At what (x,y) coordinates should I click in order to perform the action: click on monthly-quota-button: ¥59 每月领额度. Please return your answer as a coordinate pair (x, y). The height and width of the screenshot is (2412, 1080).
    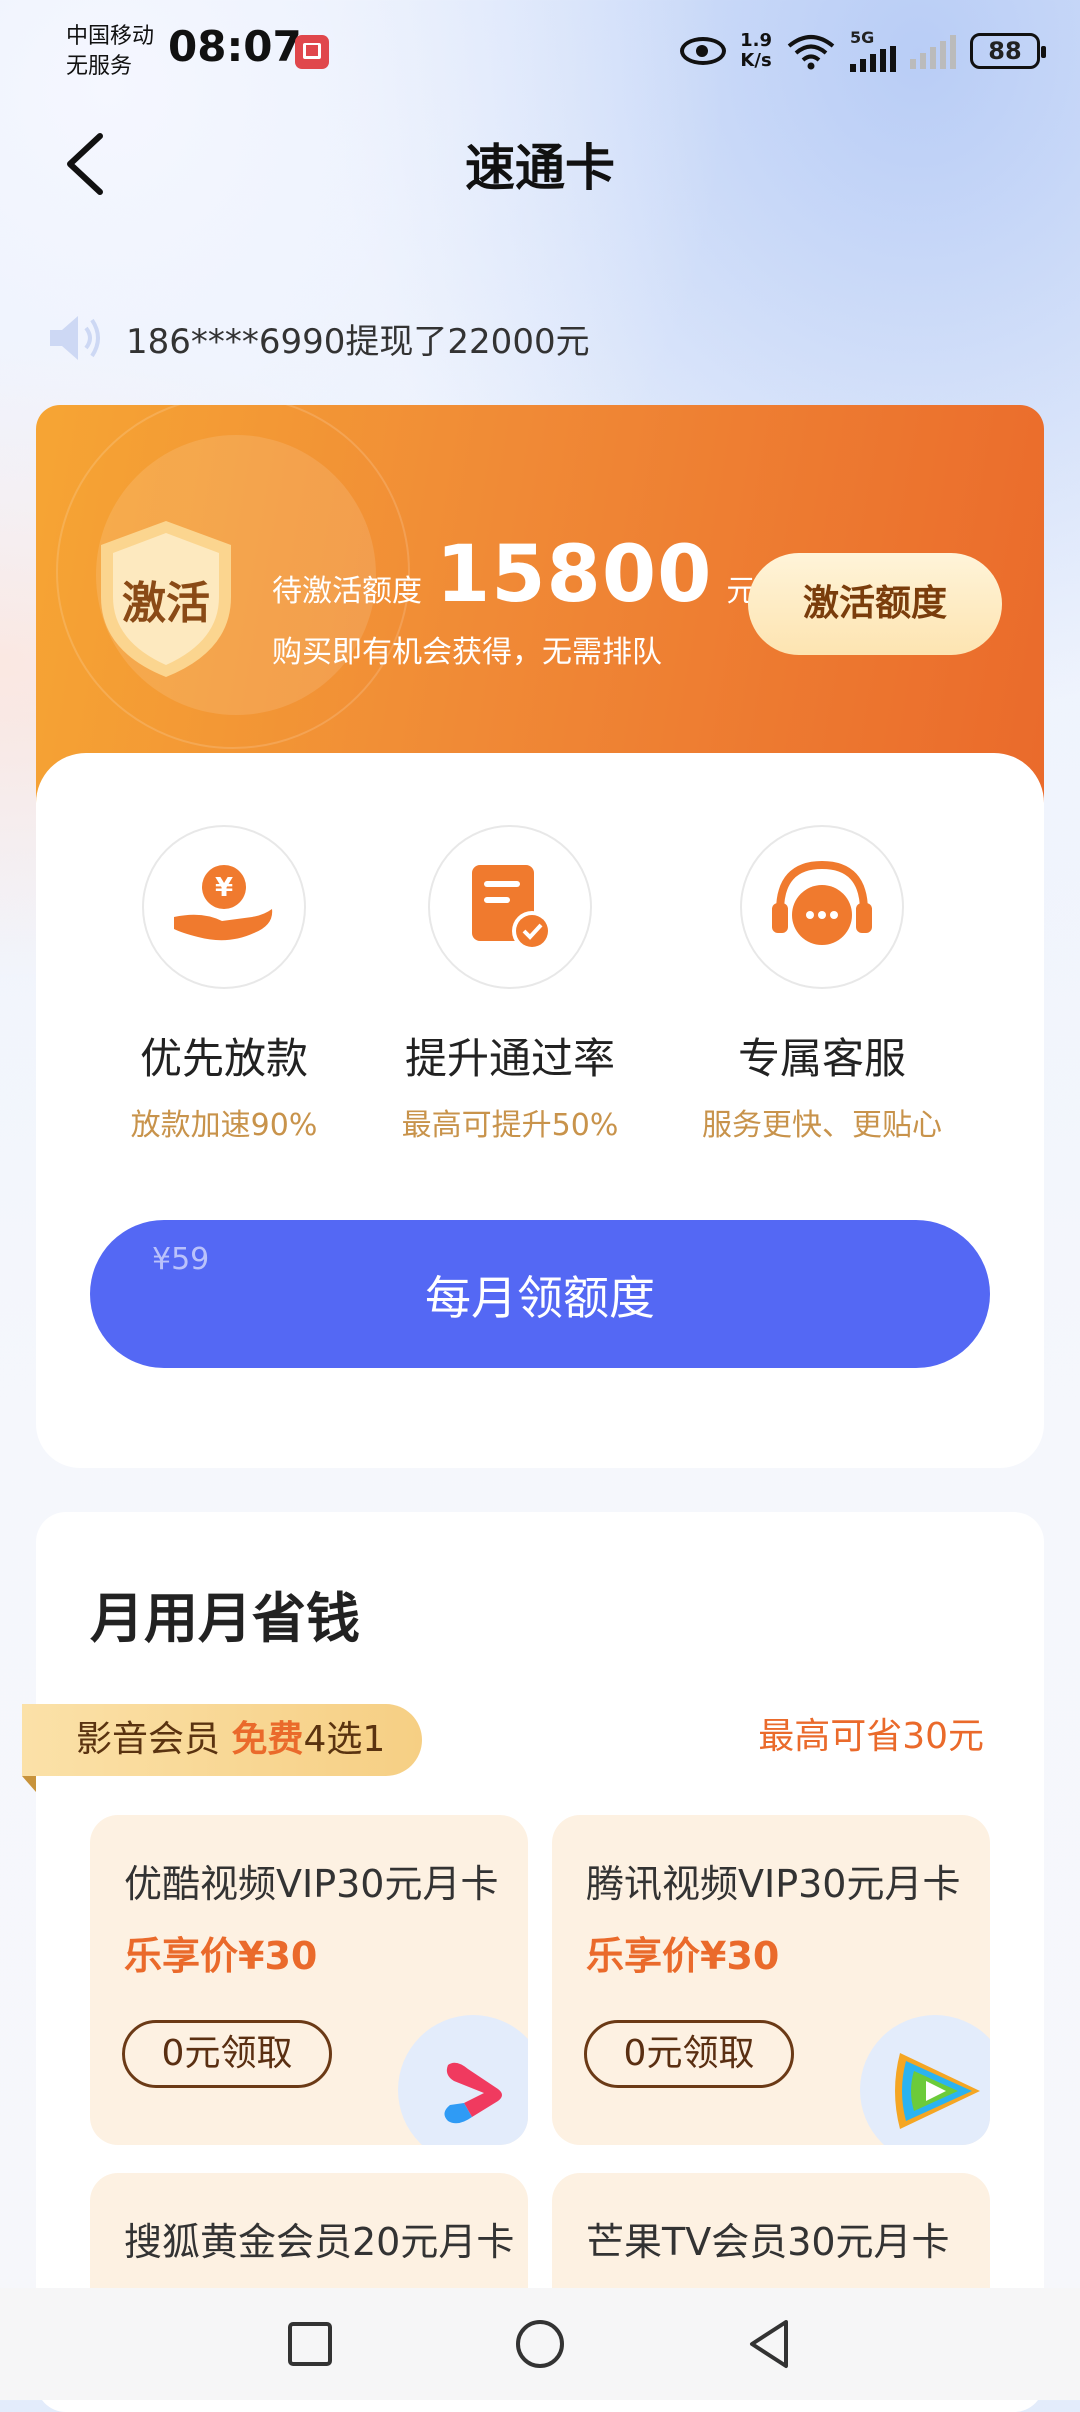
    Looking at the image, I should click on (540, 1294).